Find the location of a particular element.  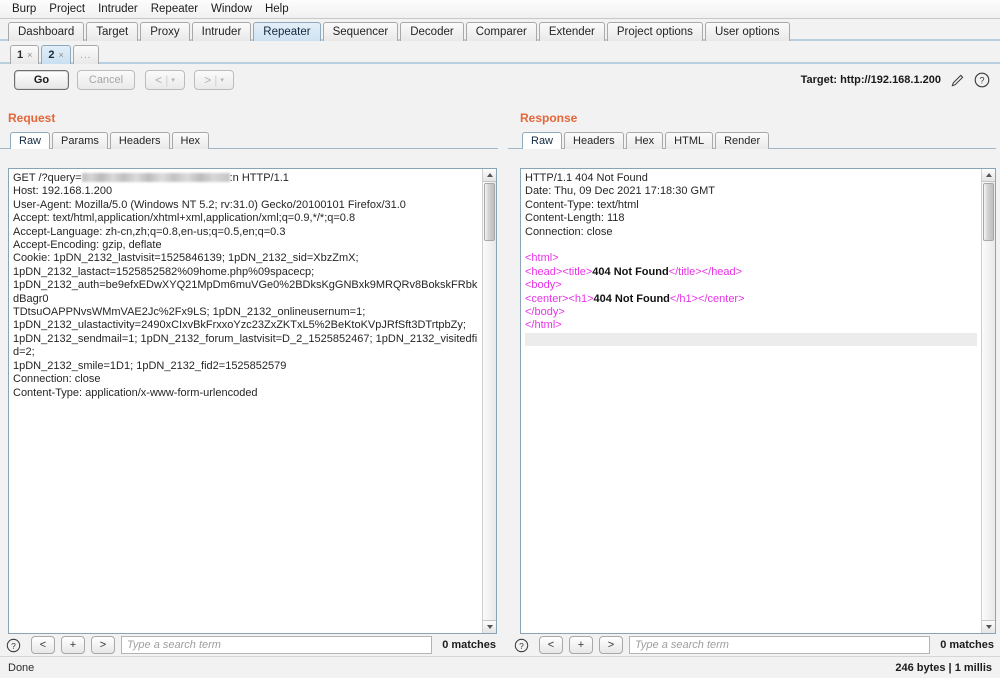

request-match-count: 0 matches is located at coordinates (469, 645).